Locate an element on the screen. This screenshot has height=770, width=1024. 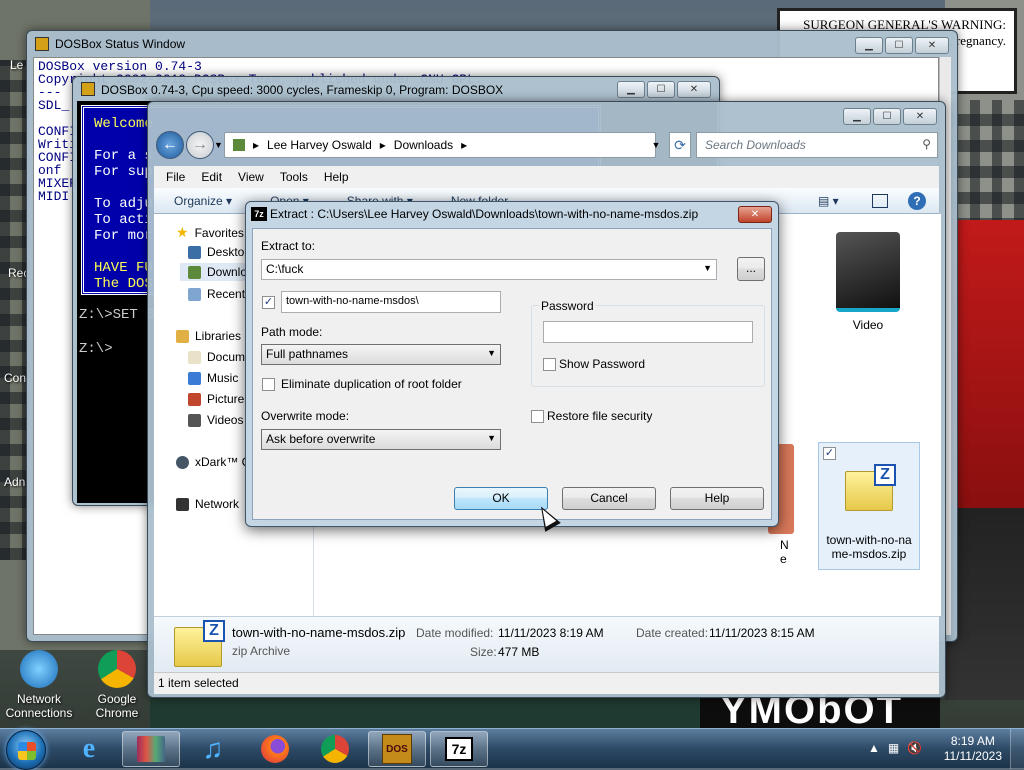
view-options-button: ▤ ▾ is located at coordinates (828, 201).